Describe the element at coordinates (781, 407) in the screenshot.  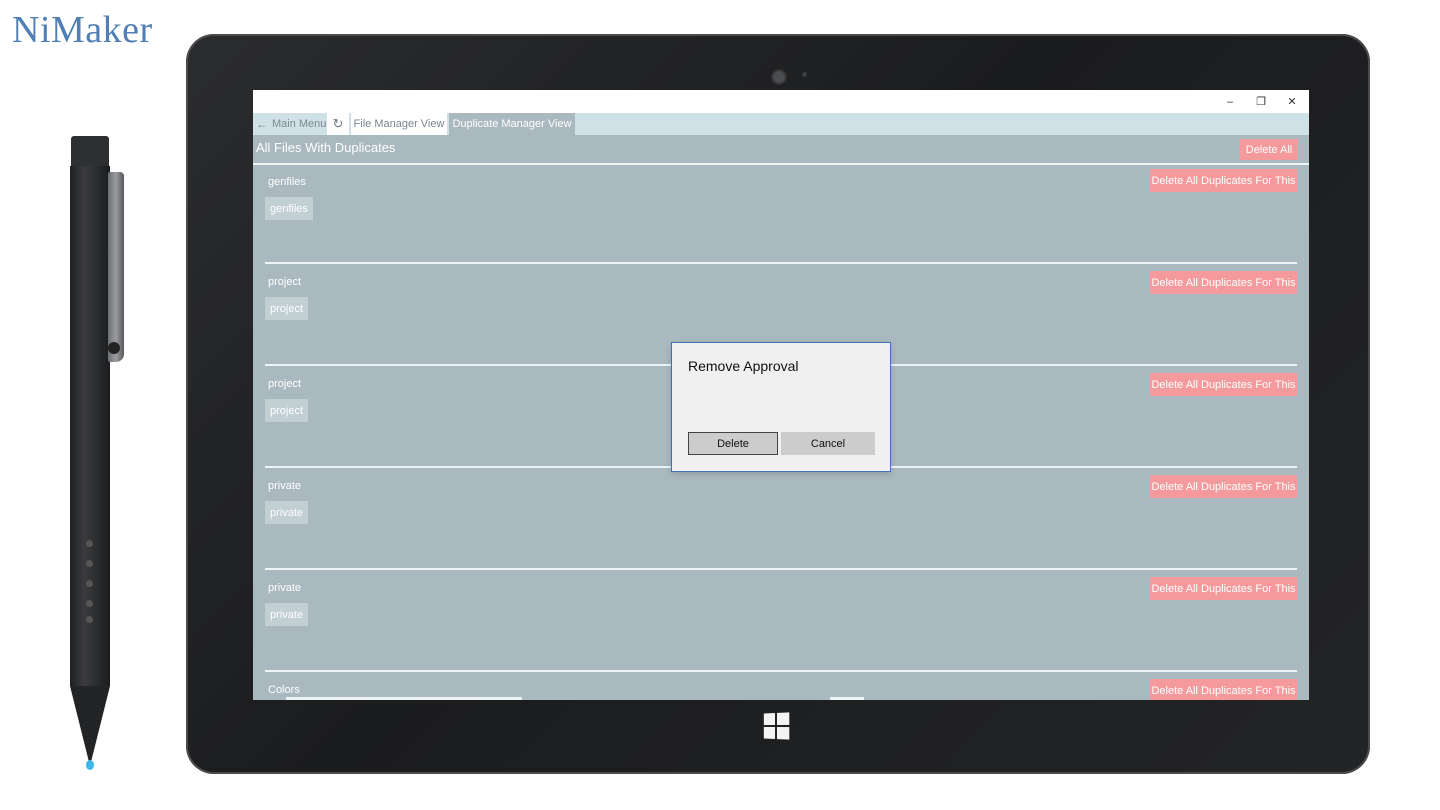
I see `remove-approval-dialog: Remove Approval Delete Cancel` at that location.